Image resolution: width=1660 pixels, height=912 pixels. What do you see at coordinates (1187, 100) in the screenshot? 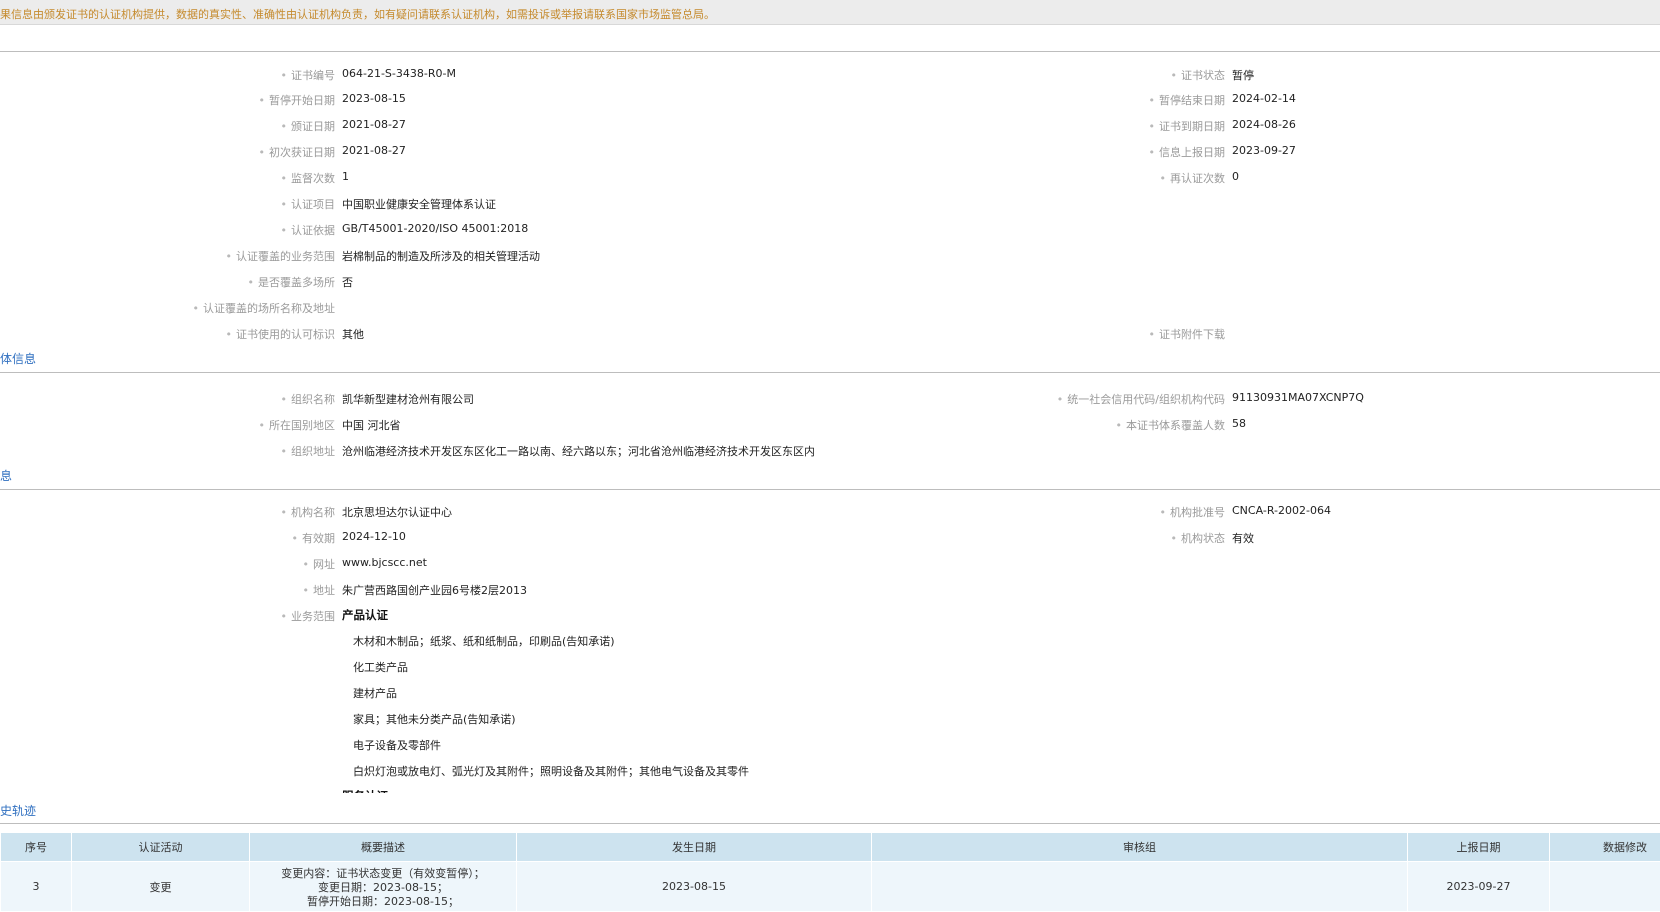
I see `label-suspend-end: •暂停结束日期` at bounding box center [1187, 100].